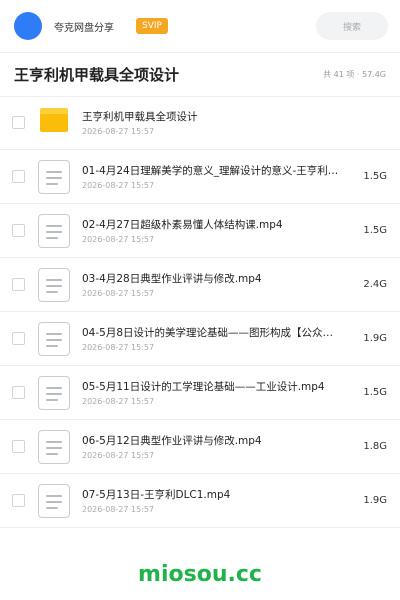 This screenshot has height=600, width=400. I want to click on file-name: 01-4月24日理解美学的意义_理解设计的意义-王亨利机甲载具全项设计.mp4, so click(212, 171).